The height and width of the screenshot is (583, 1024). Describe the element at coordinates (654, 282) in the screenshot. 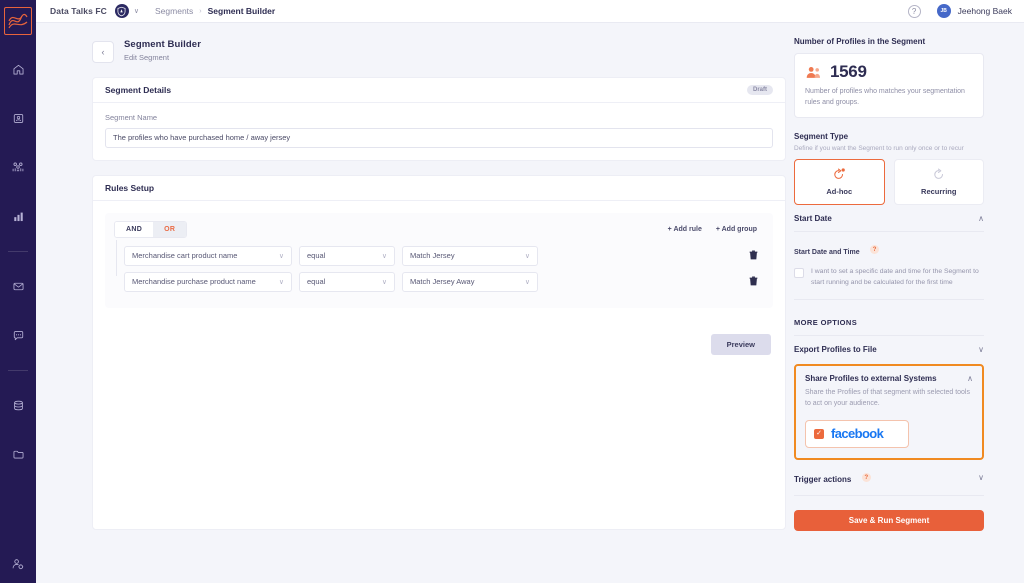

I see `rule-actions` at that location.